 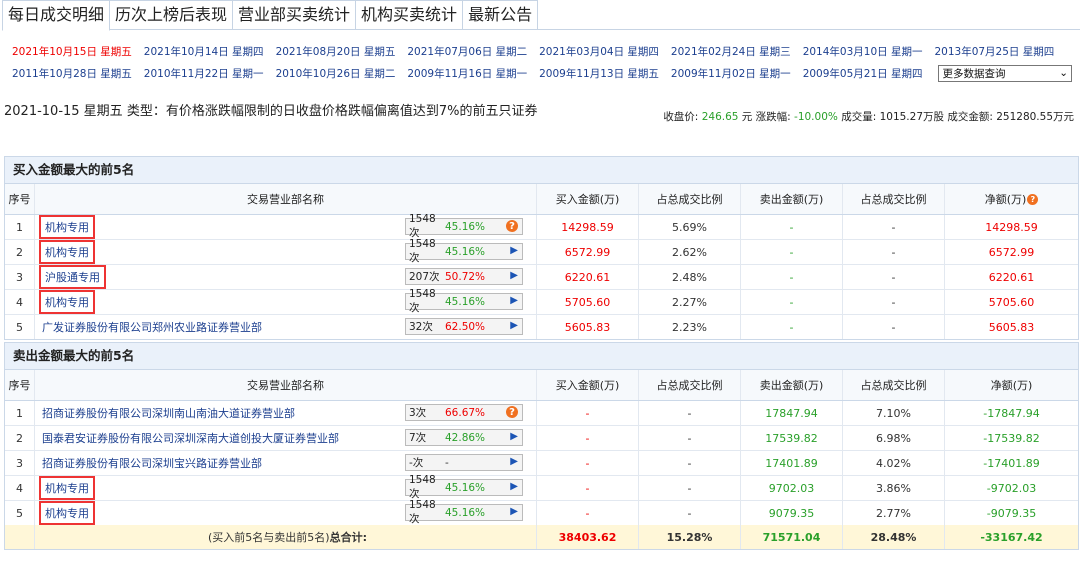 I want to click on buy-amount: 5705.60, so click(x=588, y=302).